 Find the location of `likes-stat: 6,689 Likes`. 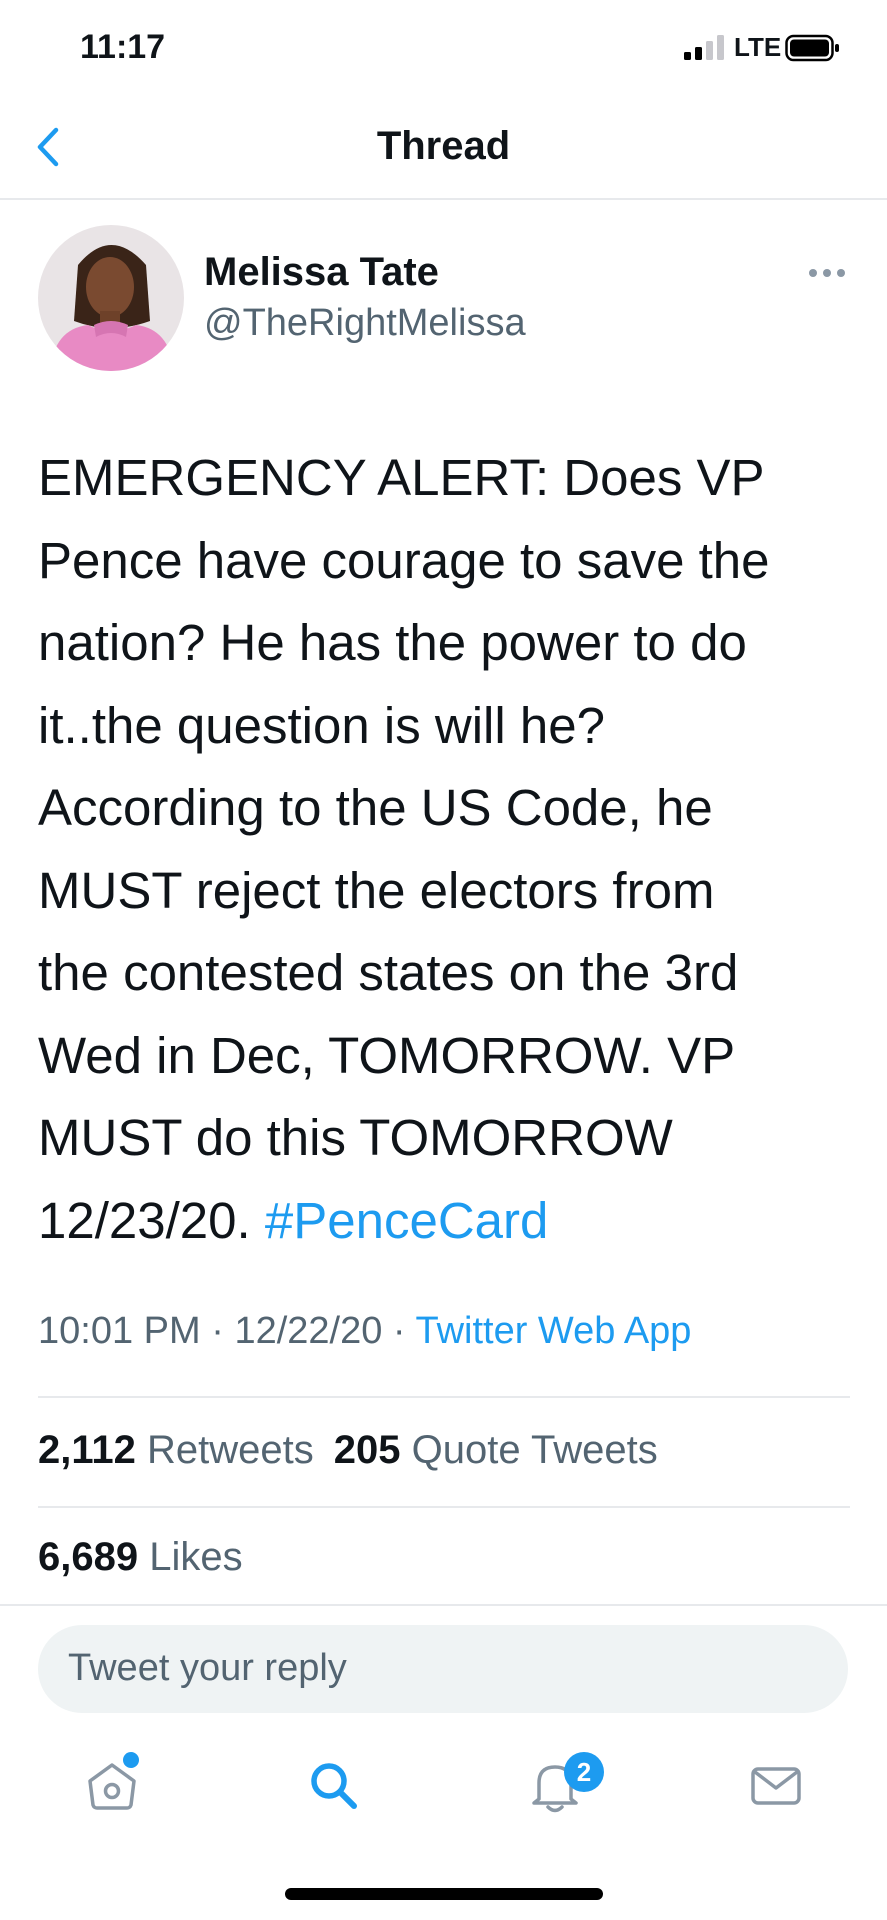

likes-stat: 6,689 Likes is located at coordinates (140, 1557).